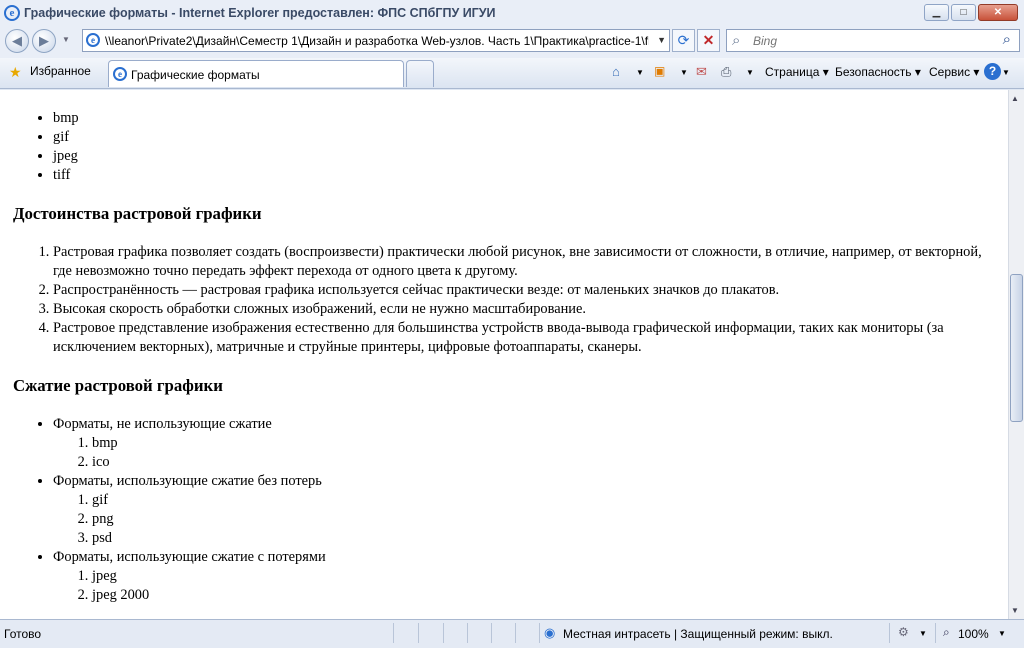 The height and width of the screenshot is (648, 1024). I want to click on ie-logo-icon: e, so click(12, 13).